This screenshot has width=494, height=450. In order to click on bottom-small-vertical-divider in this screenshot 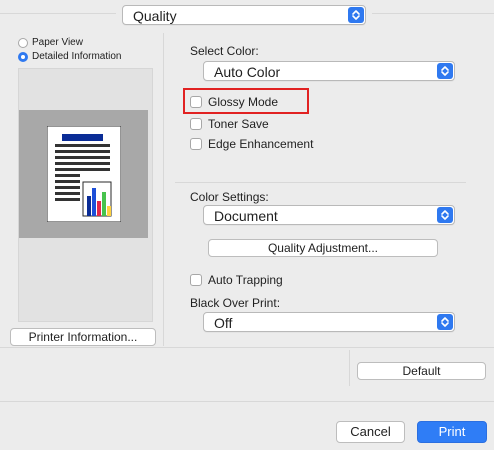, I will do `click(349, 368)`.